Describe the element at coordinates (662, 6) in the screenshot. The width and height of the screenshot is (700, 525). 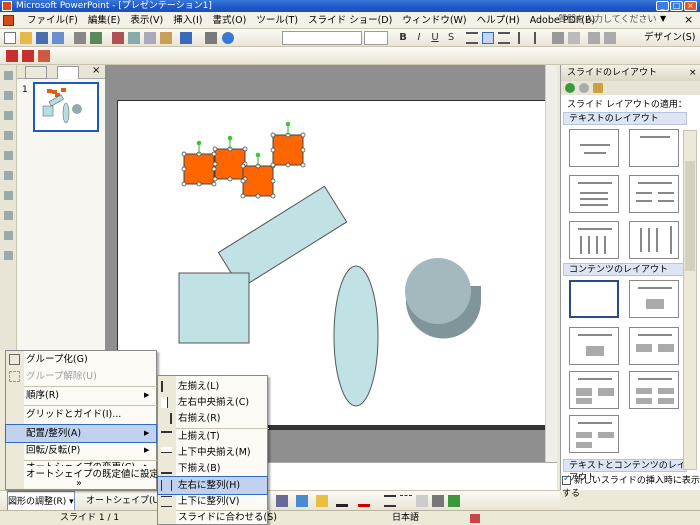
I see `minimize-button: _` at that location.